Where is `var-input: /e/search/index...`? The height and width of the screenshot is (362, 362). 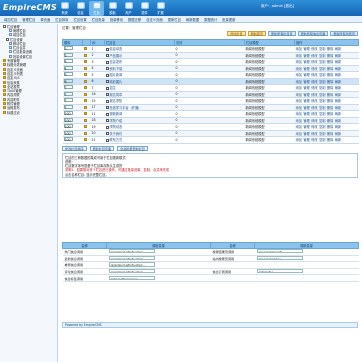
var-input: /e/search/index... is located at coordinates (279, 257).